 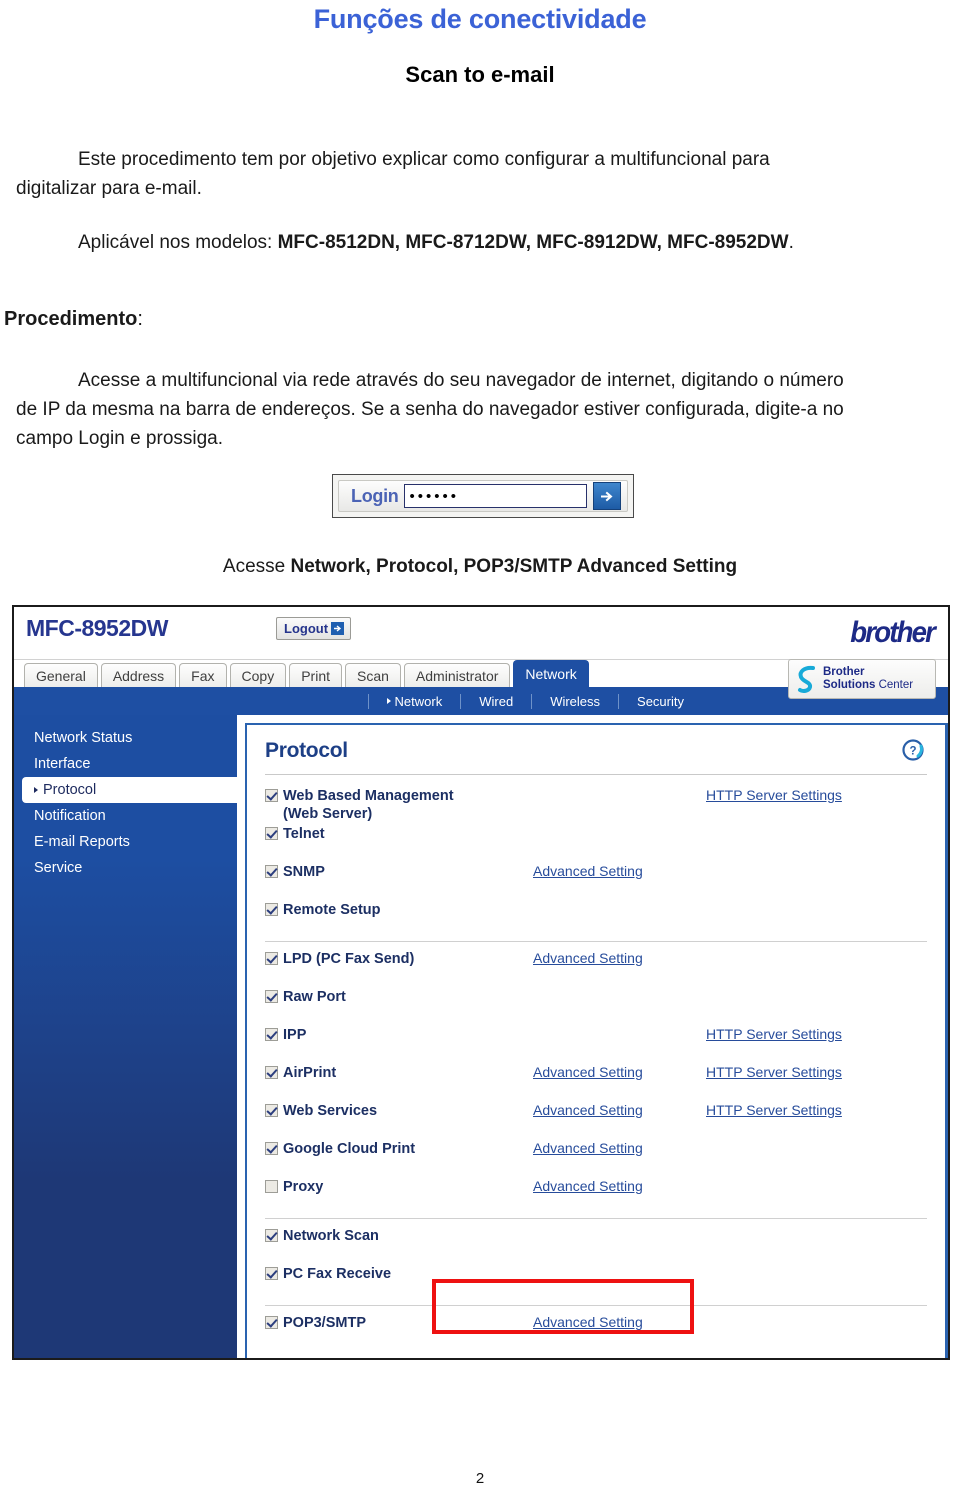 I want to click on protocol-checkbox-cell: IPP, so click(x=399, y=1035).